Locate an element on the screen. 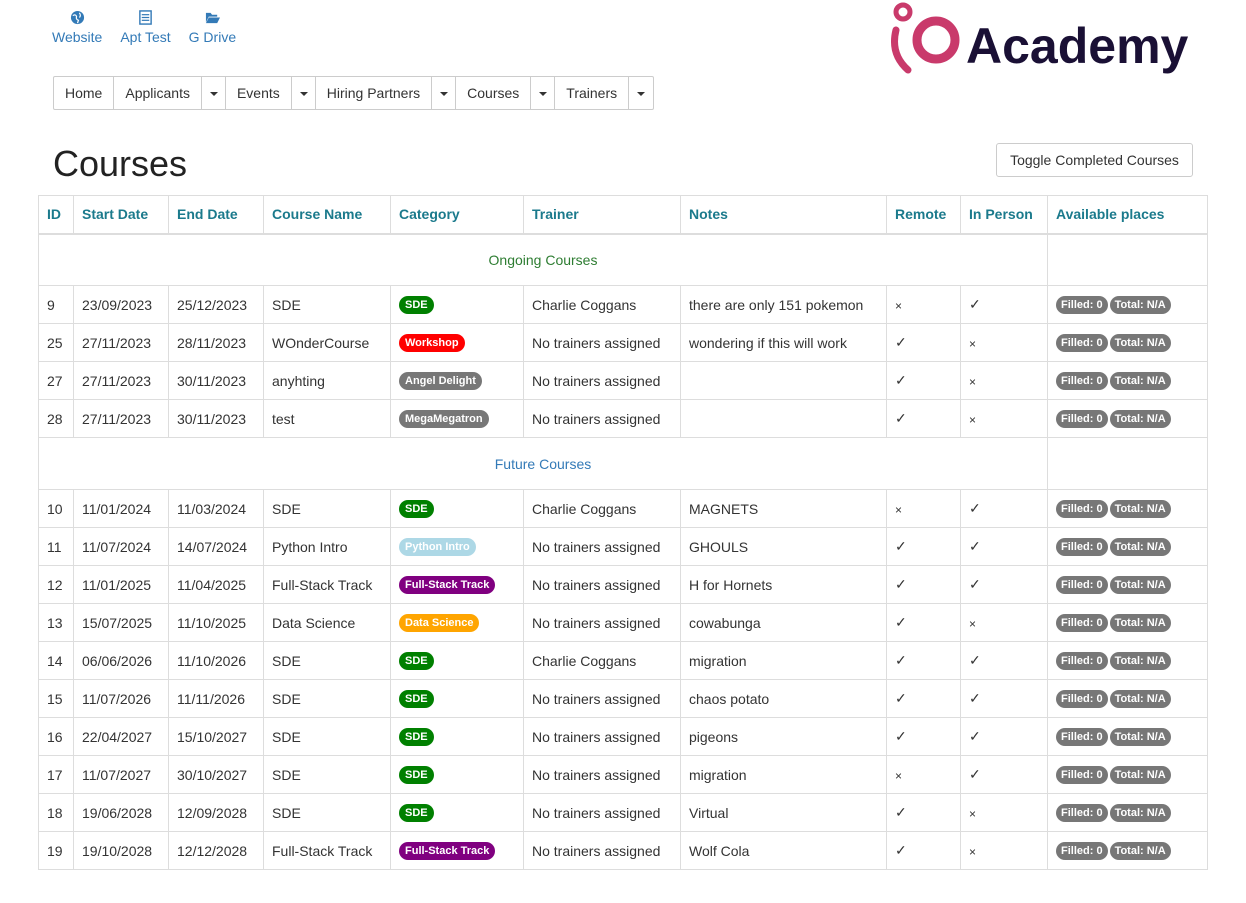 Image resolution: width=1246 pixels, height=903 pixels. list-icon is located at coordinates (145, 17).